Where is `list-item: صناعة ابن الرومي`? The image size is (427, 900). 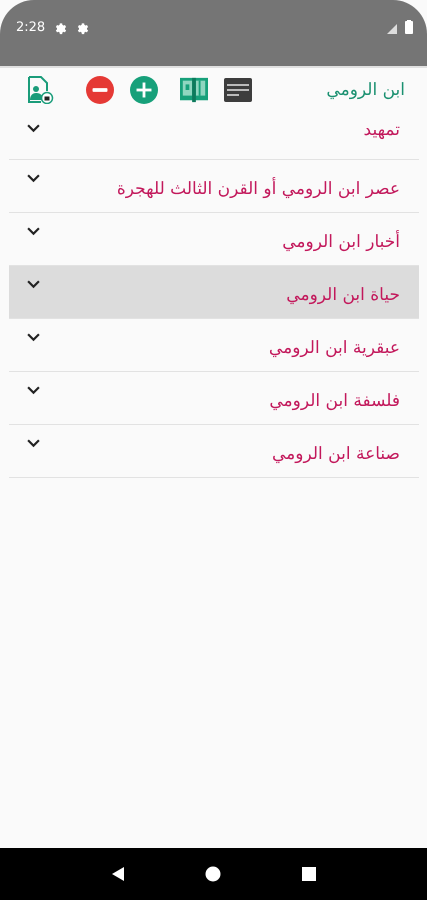
list-item: صناعة ابن الرومي is located at coordinates (214, 451).